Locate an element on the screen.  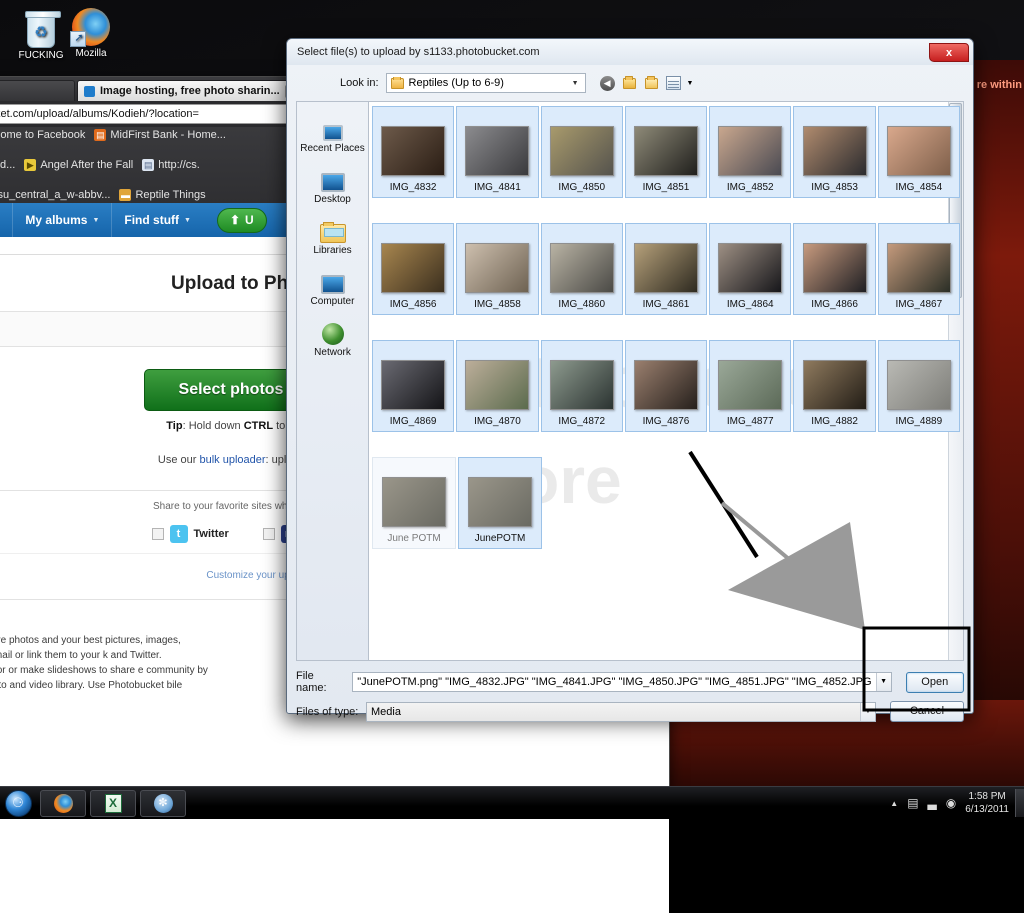
bookmark-label: Angel After the Fall is located at coordinates (86, 165).